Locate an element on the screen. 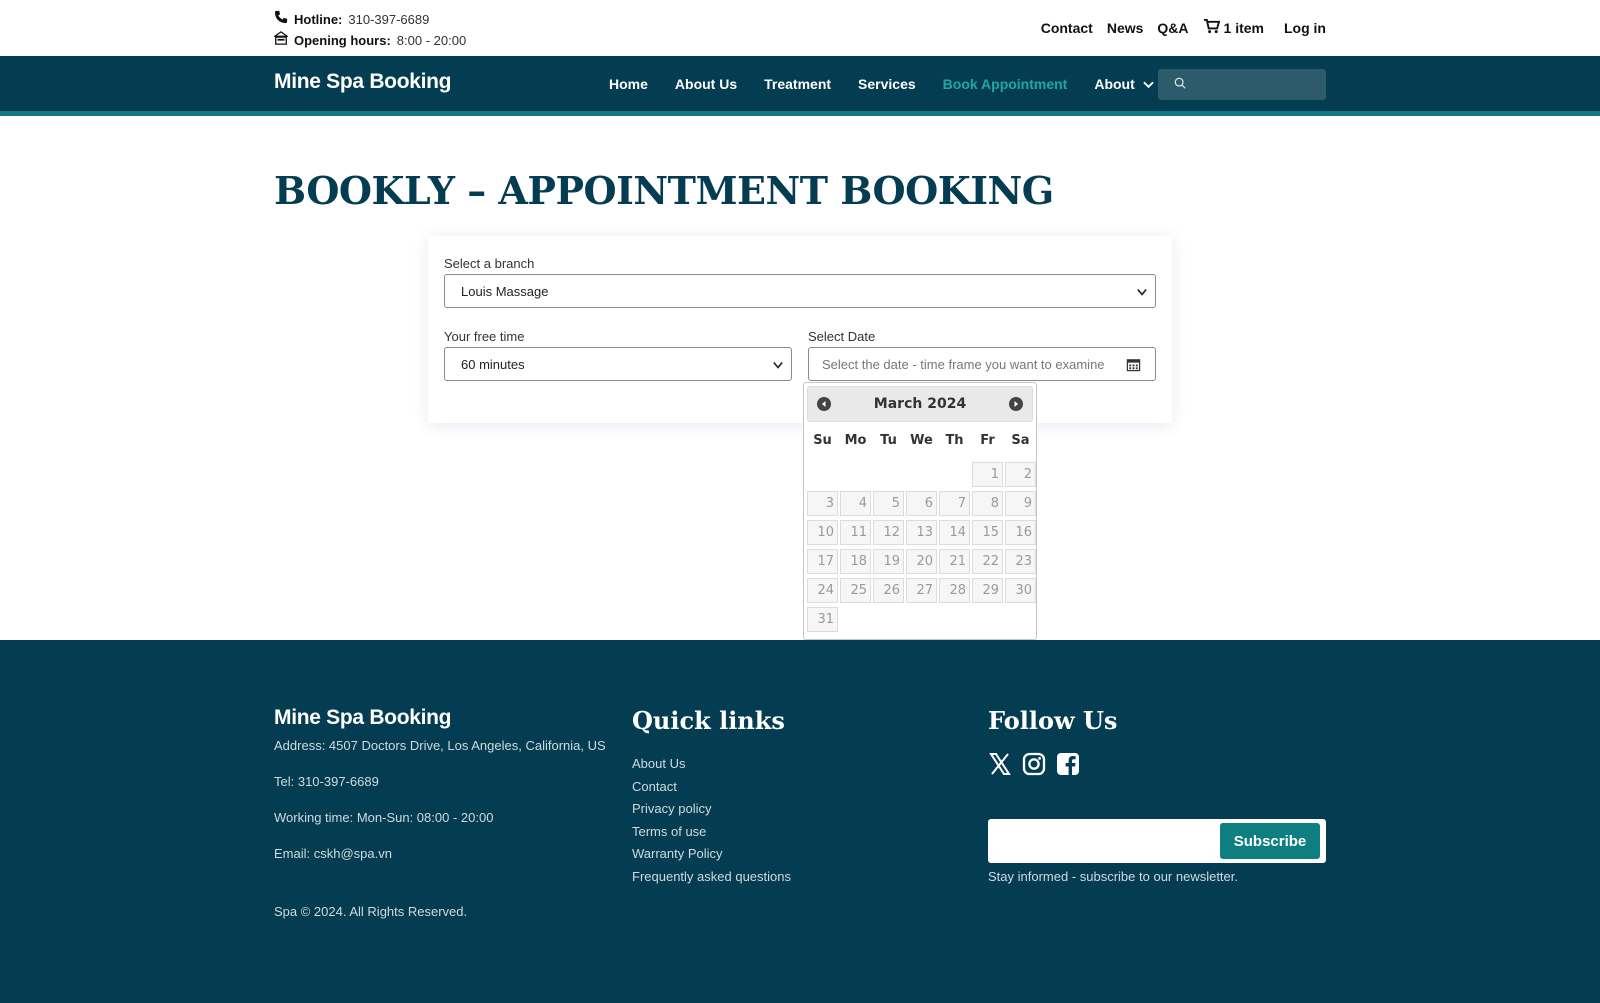 Image resolution: width=1600 pixels, height=1003 pixels. hours-value: 8:00 - 20:00 is located at coordinates (431, 40).